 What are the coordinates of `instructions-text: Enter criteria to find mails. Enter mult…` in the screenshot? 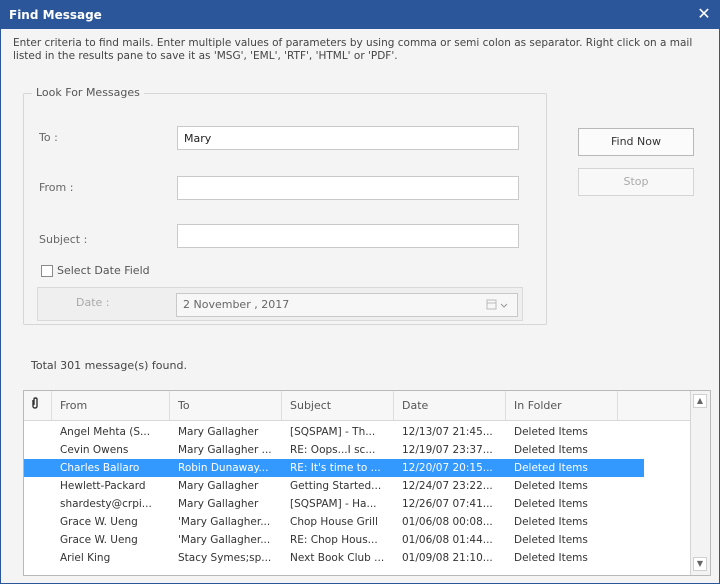 It's located at (353, 49).